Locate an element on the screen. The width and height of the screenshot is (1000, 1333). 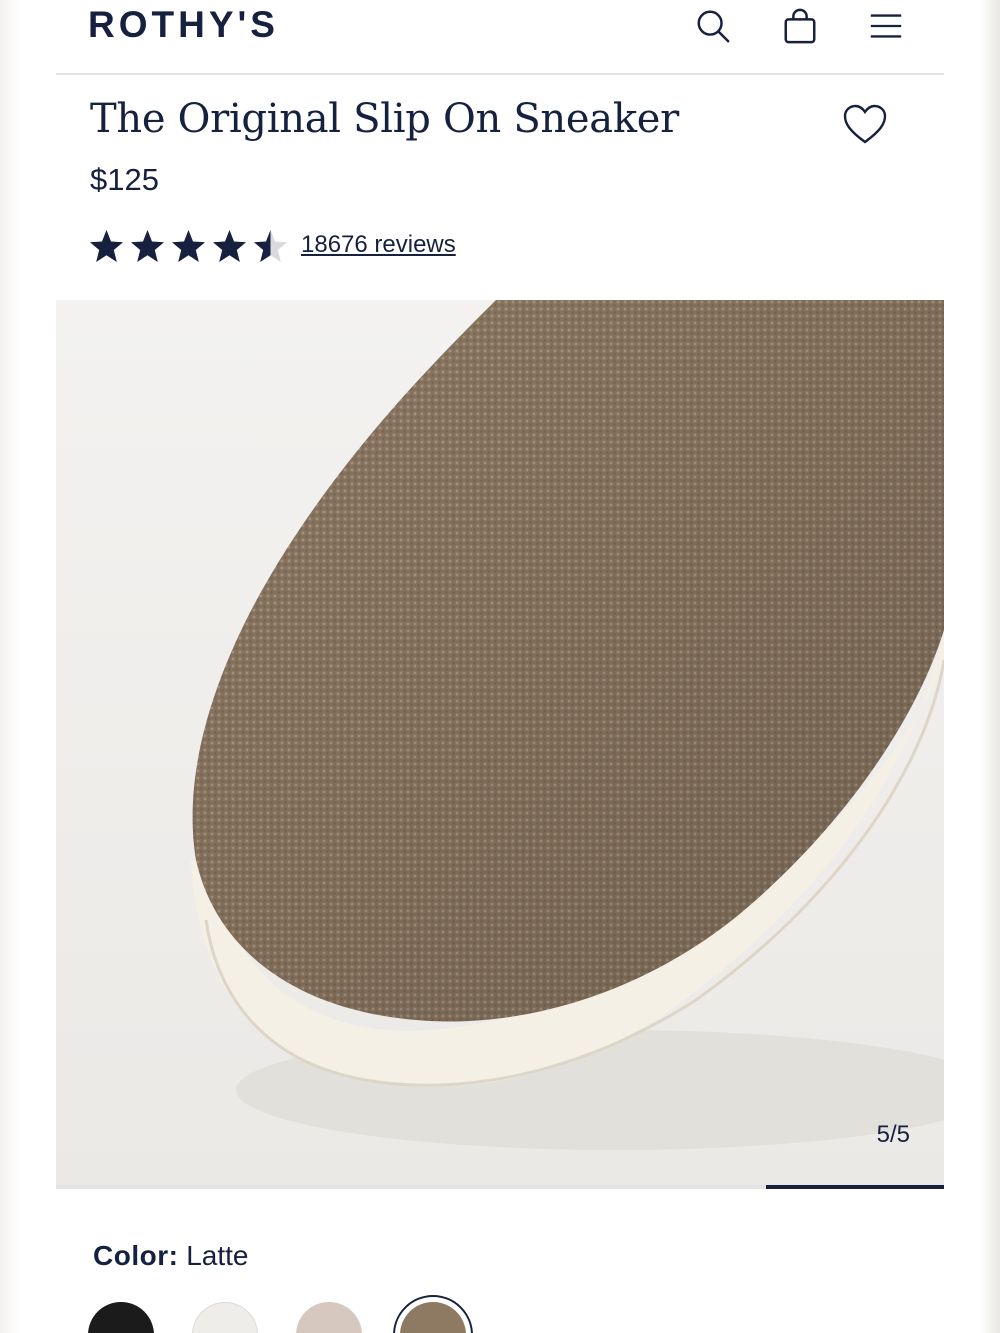
heart-icon is located at coordinates (865, 125).